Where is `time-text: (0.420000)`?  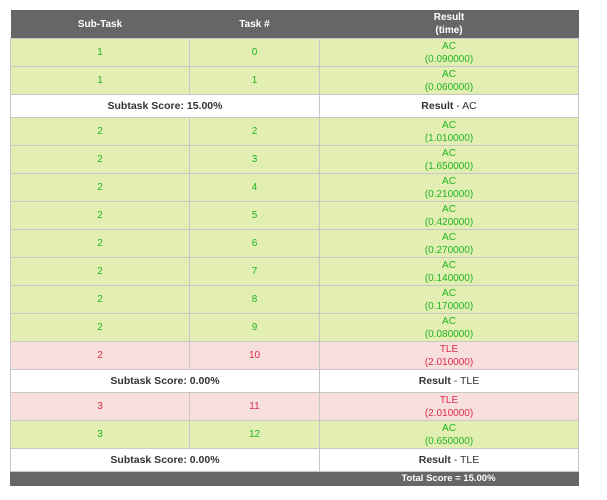 time-text: (0.420000) is located at coordinates (449, 222).